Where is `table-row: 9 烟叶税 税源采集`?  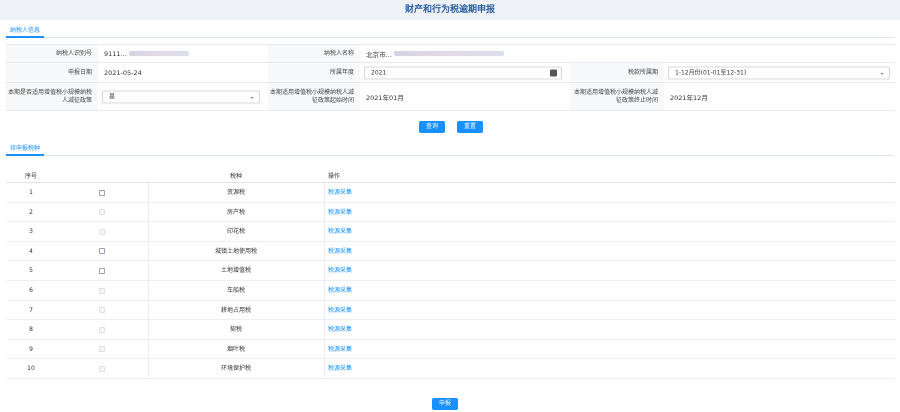
table-row: 9 烟叶税 税源采集 is located at coordinates (450, 350).